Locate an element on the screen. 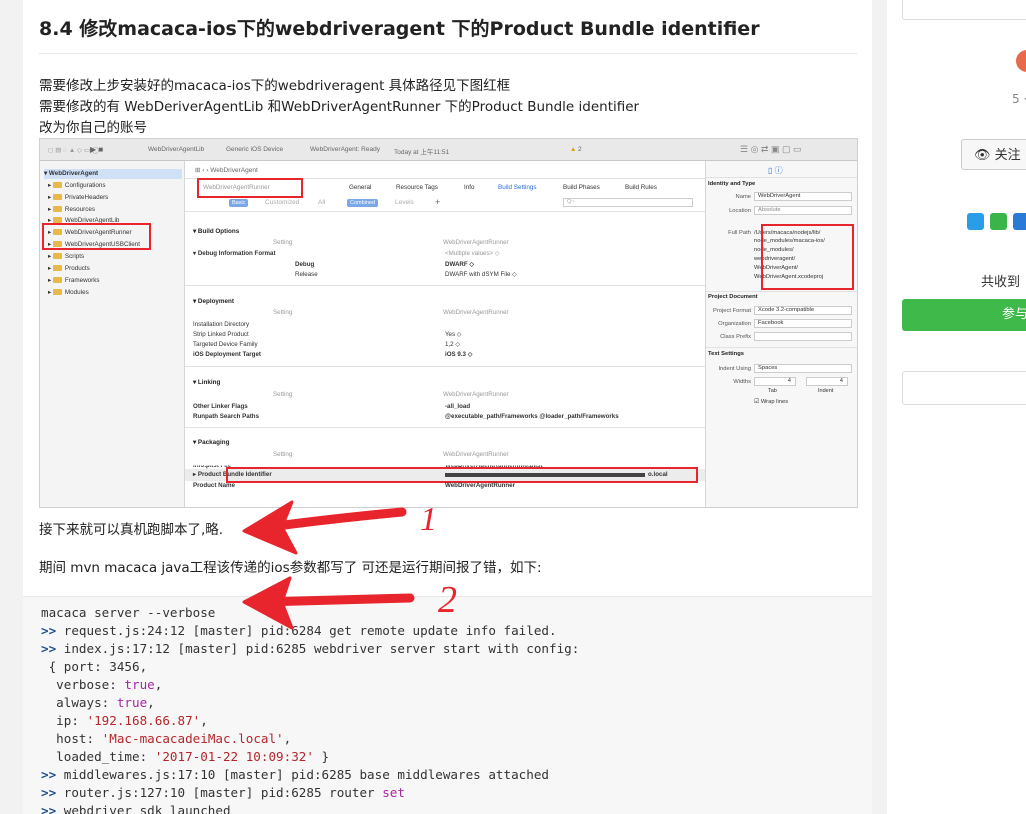 This screenshot has width=1026, height=814. settings-search-input: Q~ is located at coordinates (628, 202).